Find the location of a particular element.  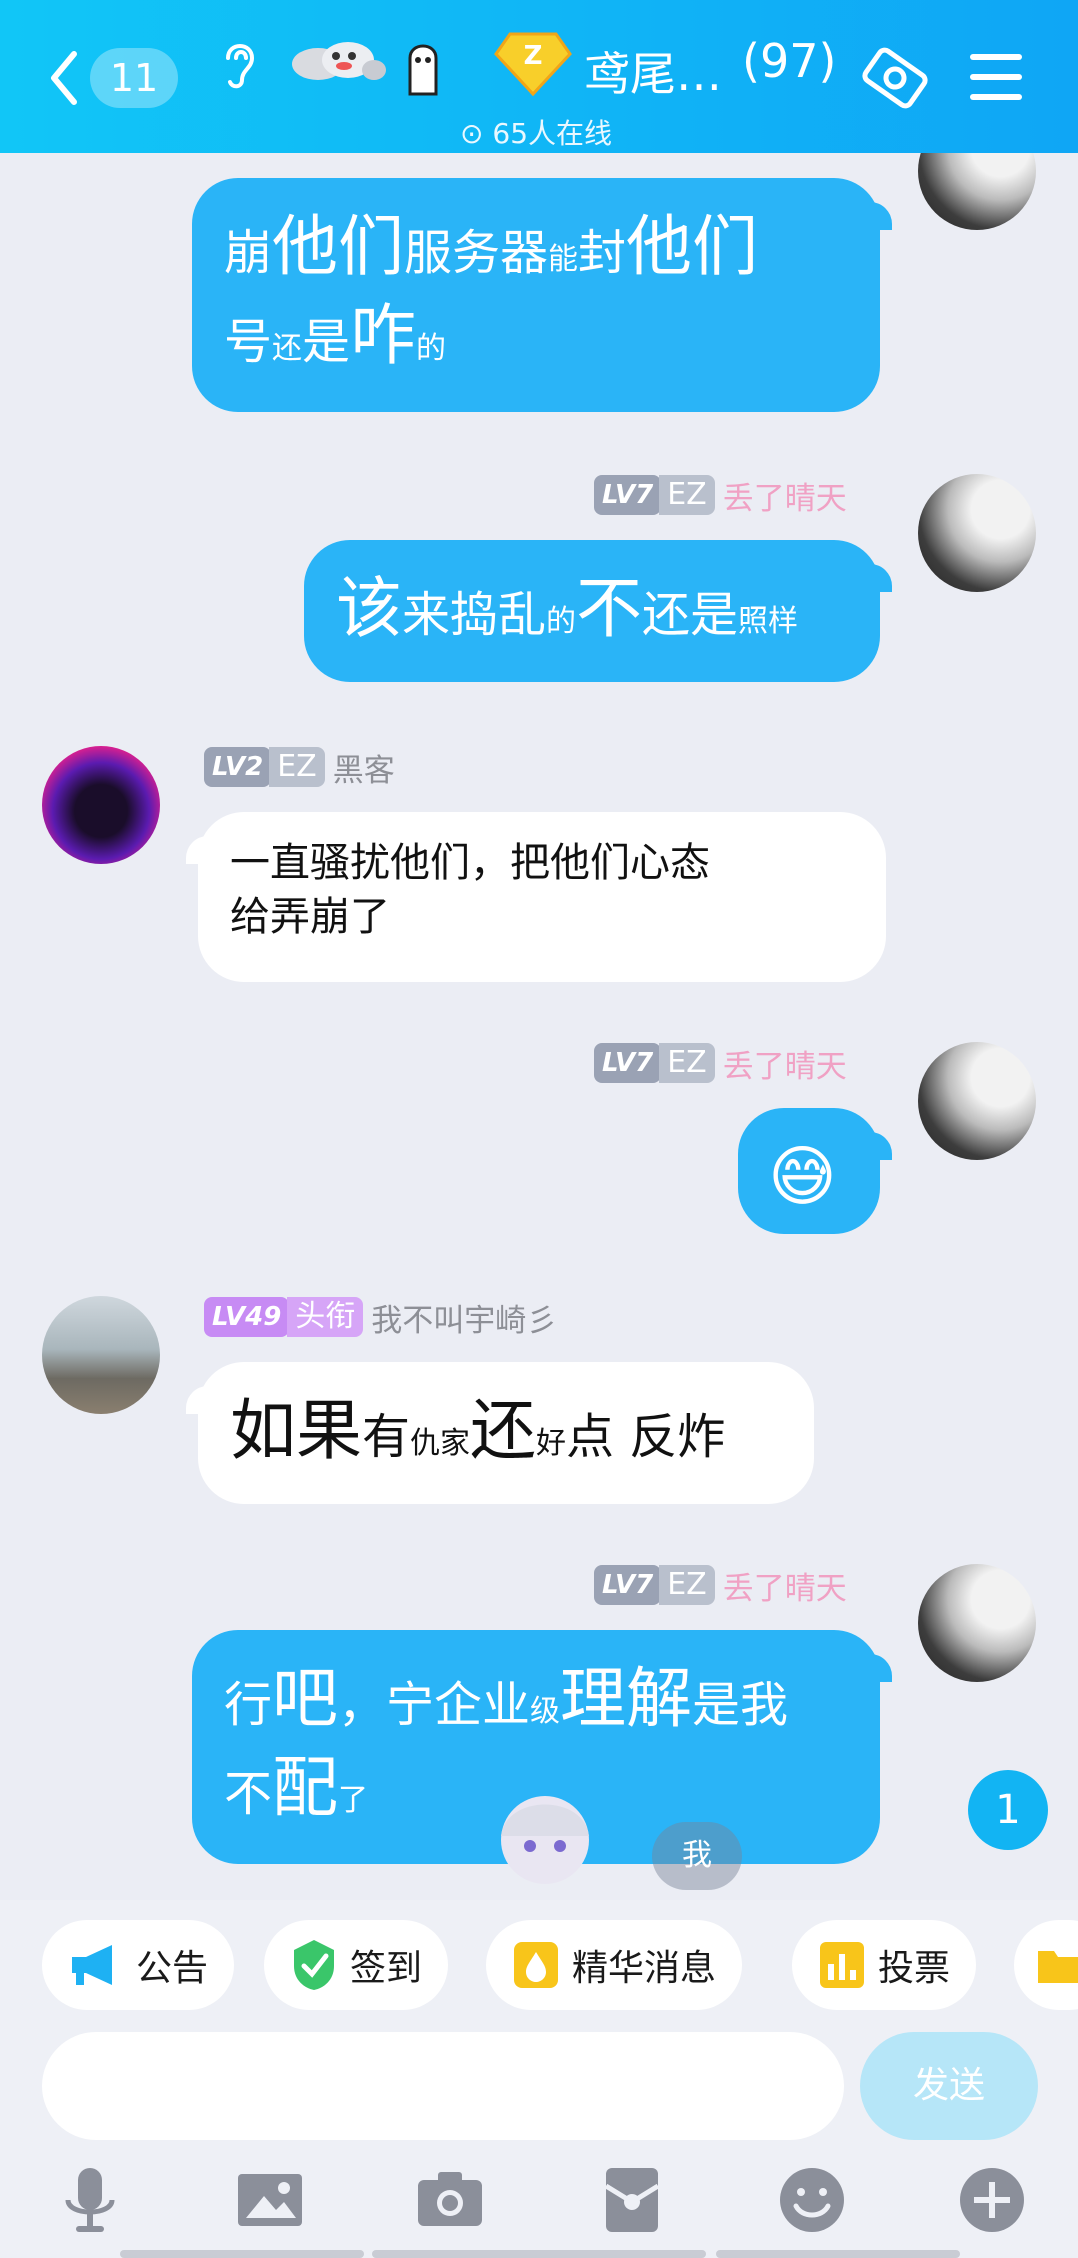

message-text-segment: 咋 is located at coordinates (383, 336).